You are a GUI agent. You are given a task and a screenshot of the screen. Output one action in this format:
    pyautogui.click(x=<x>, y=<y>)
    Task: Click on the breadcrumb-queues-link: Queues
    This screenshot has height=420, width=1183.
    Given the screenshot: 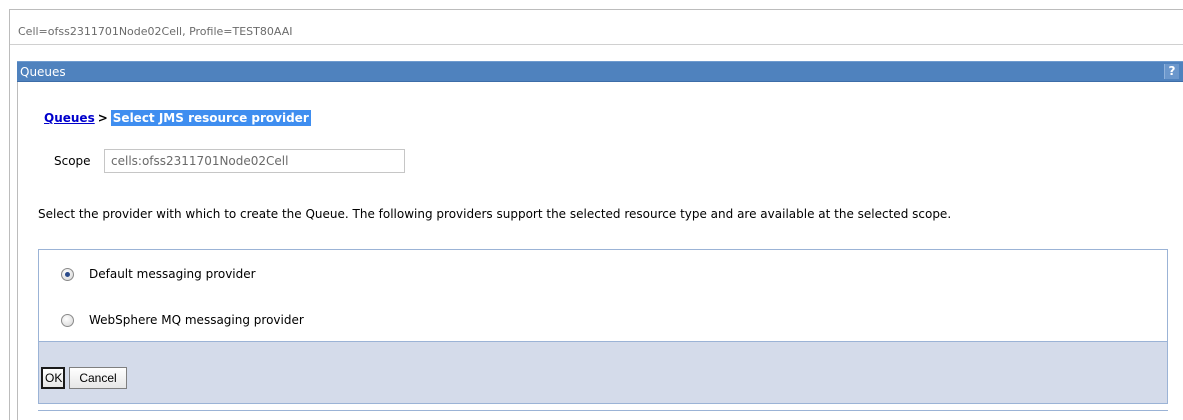 What is the action you would take?
    pyautogui.click(x=69, y=118)
    